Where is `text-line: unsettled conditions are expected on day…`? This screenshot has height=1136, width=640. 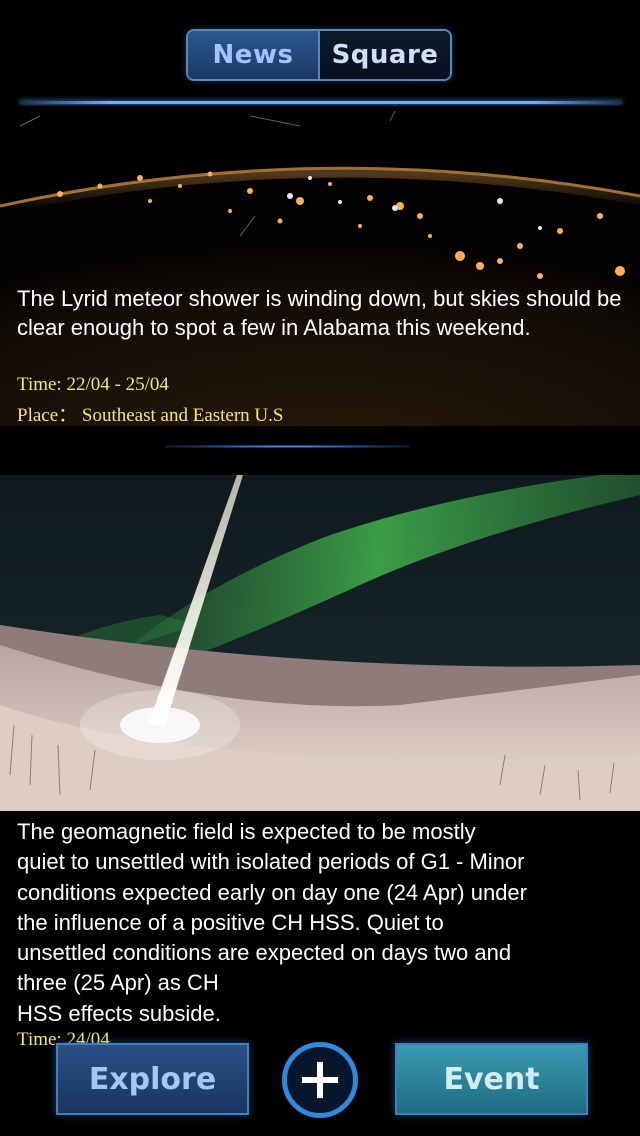
text-line: unsettled conditions are expected on day… is located at coordinates (264, 953).